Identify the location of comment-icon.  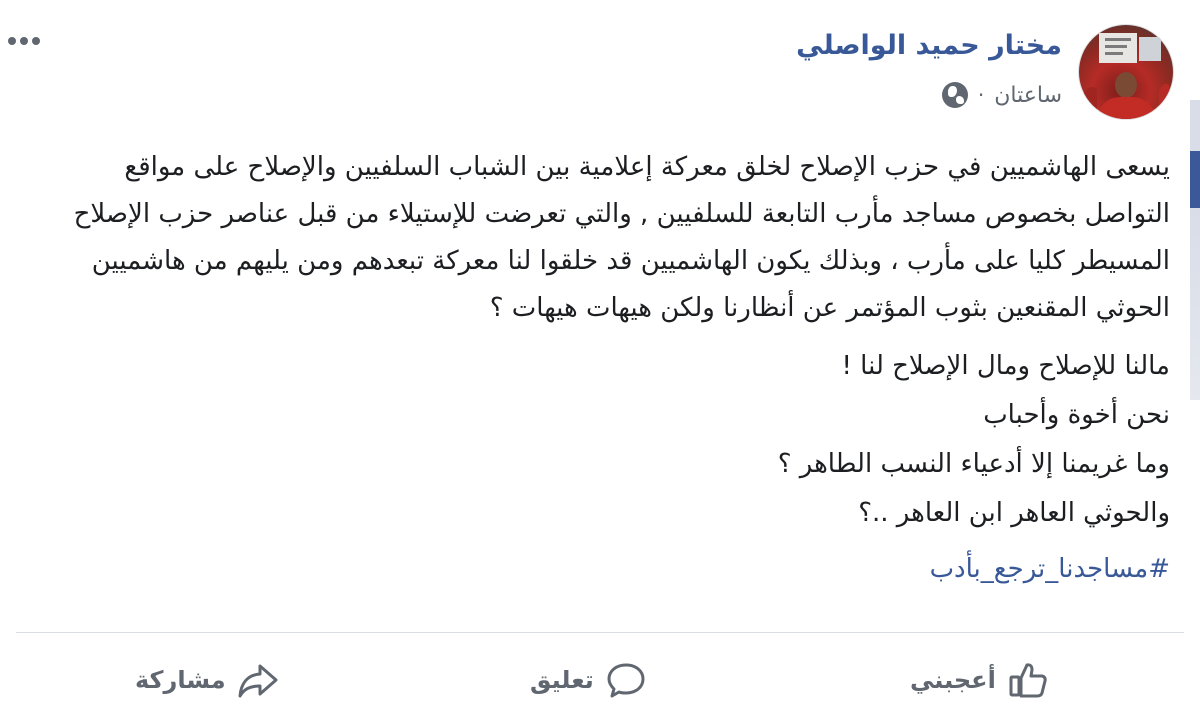
(626, 680).